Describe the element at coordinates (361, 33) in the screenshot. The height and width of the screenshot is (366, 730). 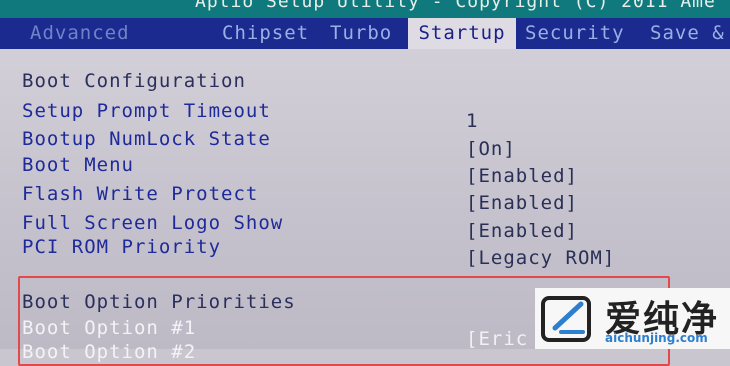
I see `tab-turbo: Turbo` at that location.